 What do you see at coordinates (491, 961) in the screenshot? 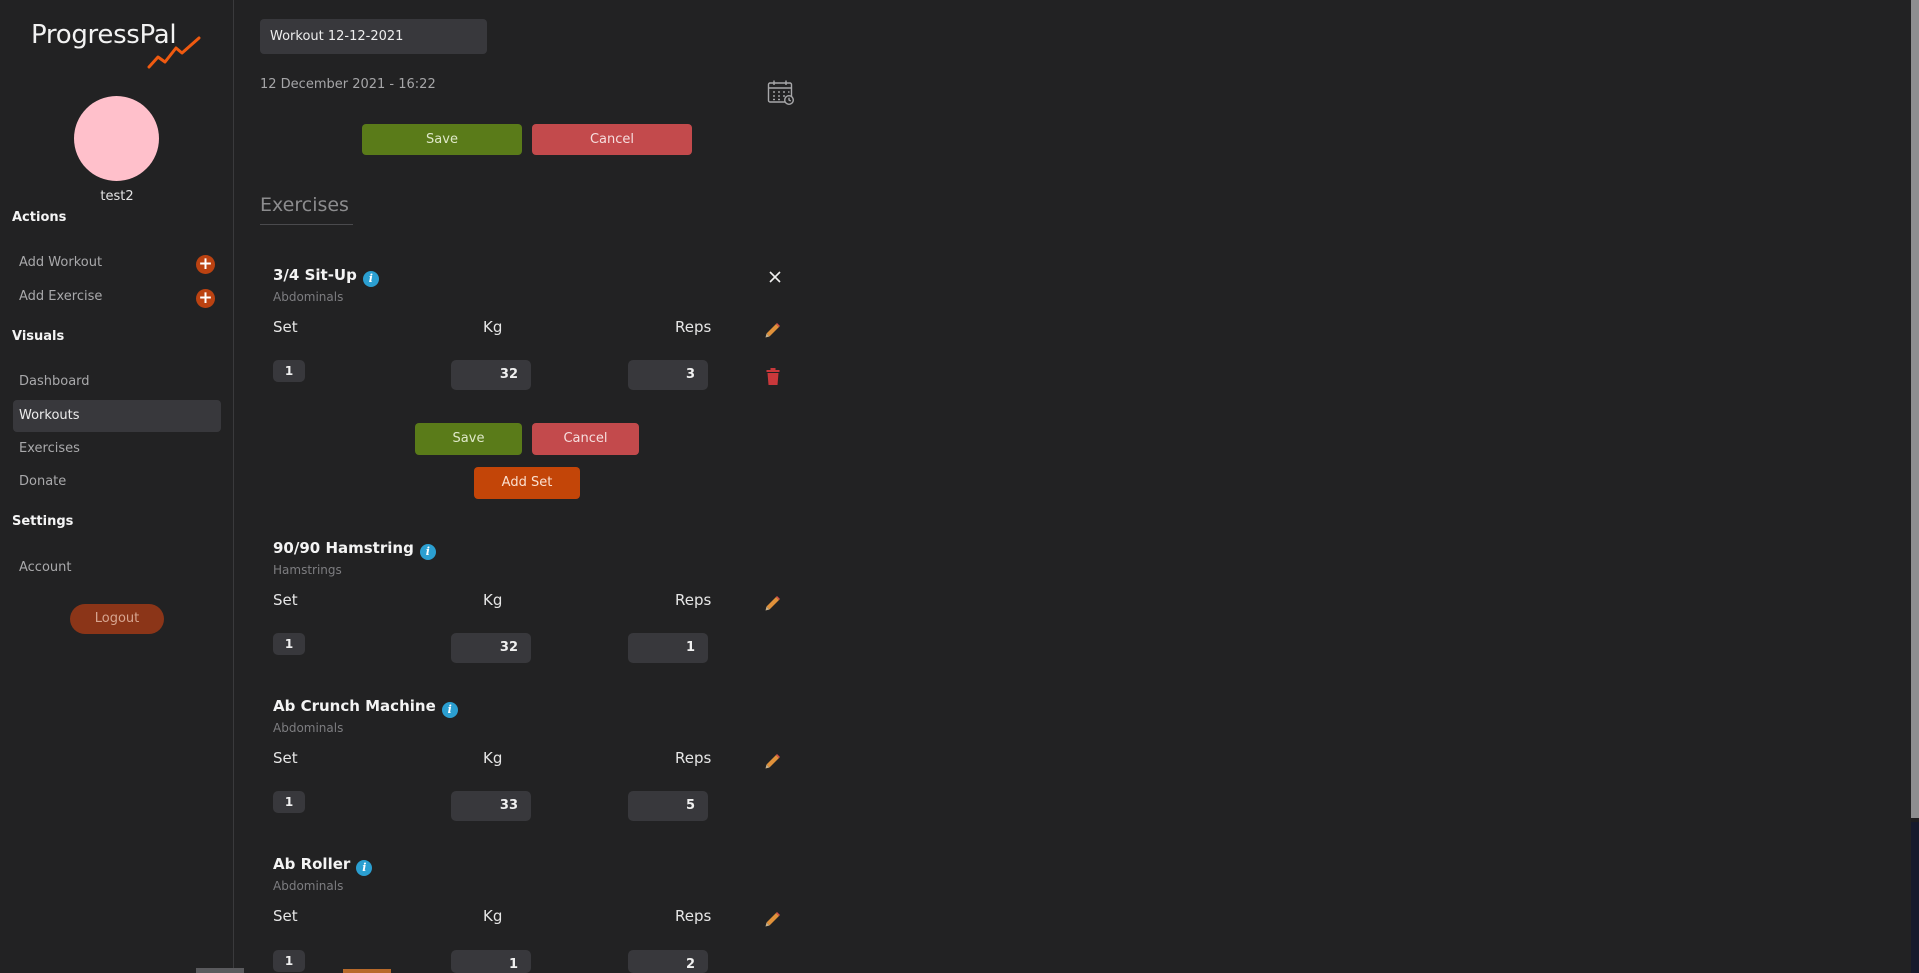
I see `kg-value: 1` at bounding box center [491, 961].